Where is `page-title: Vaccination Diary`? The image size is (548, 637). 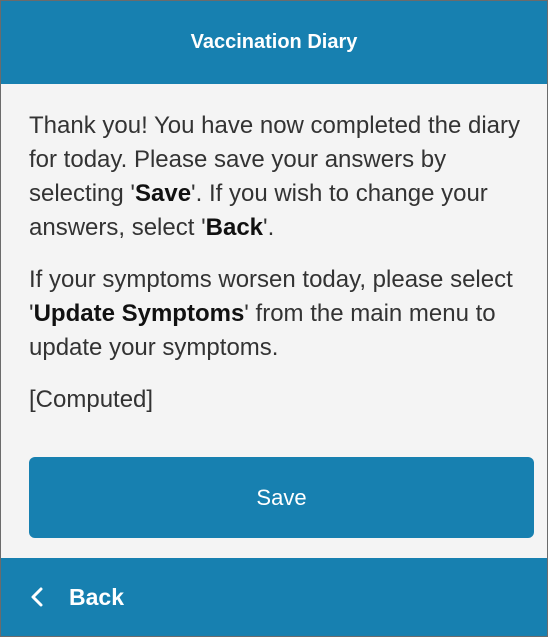
page-title: Vaccination Diary is located at coordinates (274, 42).